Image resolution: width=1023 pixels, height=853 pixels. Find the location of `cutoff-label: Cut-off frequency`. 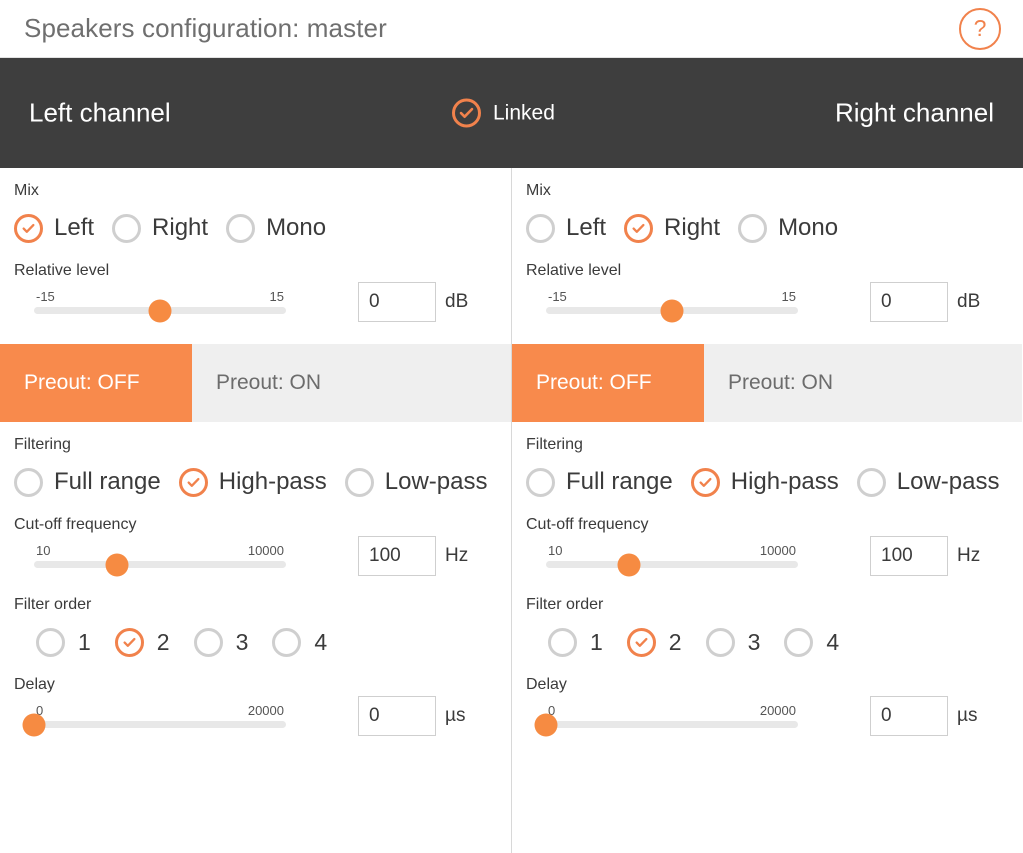

cutoff-label: Cut-off frequency is located at coordinates (587, 524).